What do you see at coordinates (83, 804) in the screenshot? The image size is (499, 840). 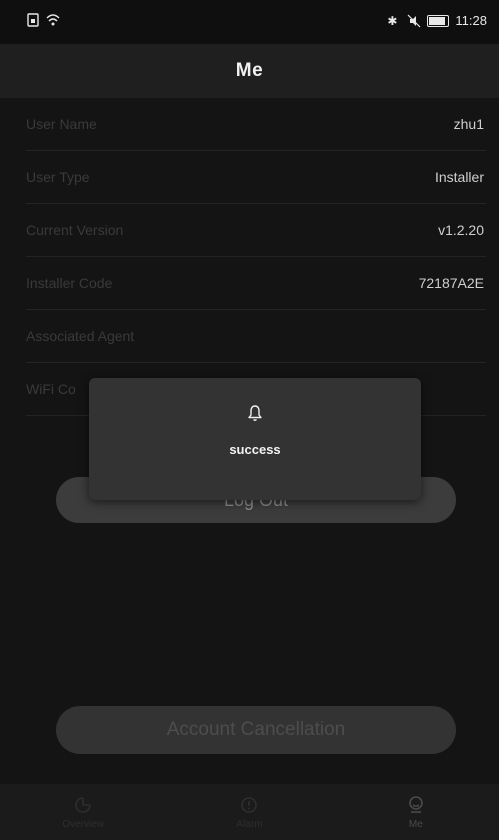 I see `overview-icon` at bounding box center [83, 804].